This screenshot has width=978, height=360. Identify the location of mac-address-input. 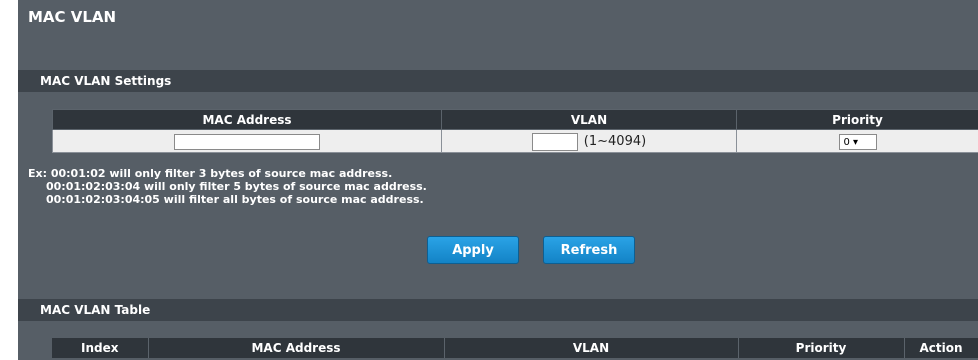
(247, 142).